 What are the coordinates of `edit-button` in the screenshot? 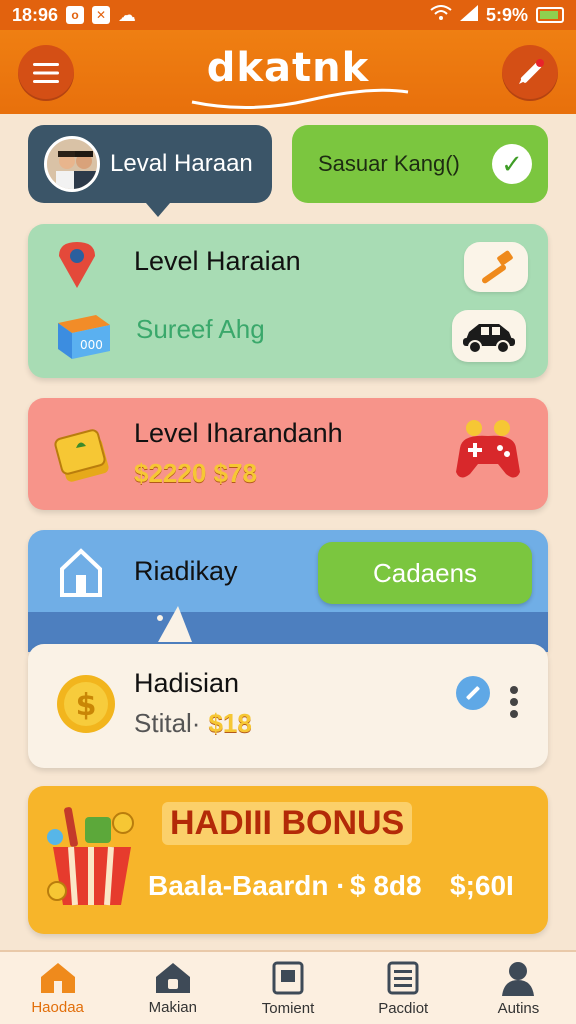 It's located at (530, 73).